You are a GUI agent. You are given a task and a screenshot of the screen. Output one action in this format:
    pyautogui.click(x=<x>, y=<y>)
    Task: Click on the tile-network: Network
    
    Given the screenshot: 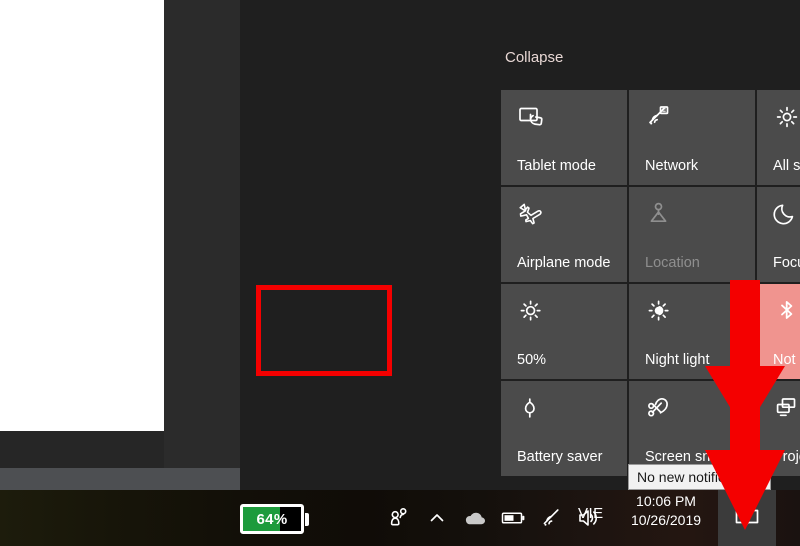 What is the action you would take?
    pyautogui.click(x=692, y=137)
    